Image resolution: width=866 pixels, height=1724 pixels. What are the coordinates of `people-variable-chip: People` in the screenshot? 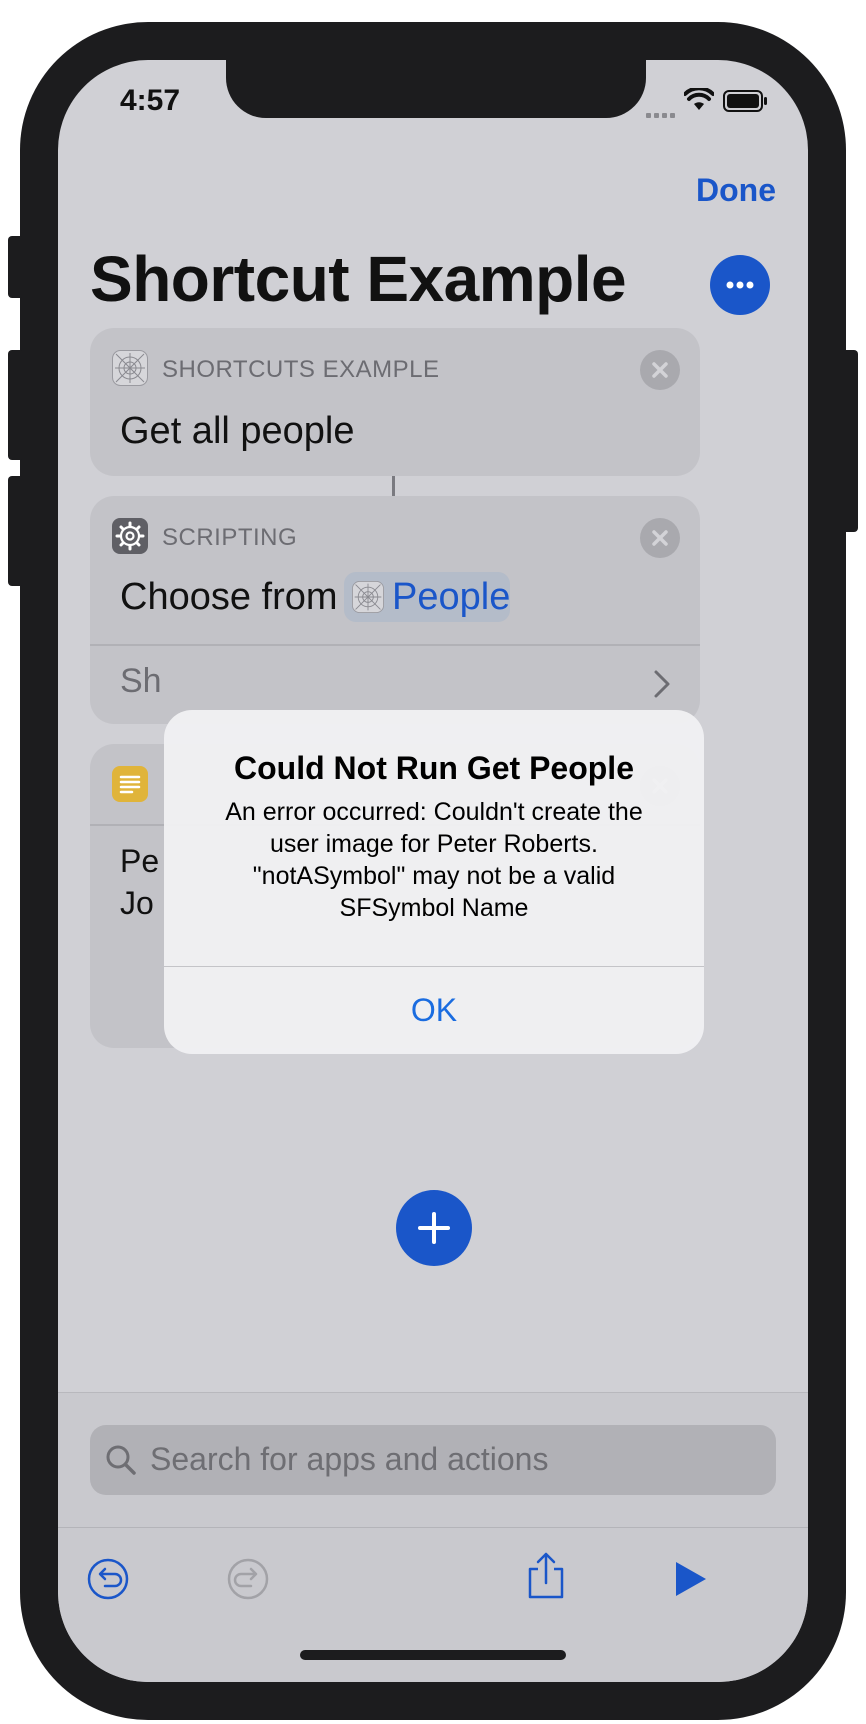 It's located at (427, 597).